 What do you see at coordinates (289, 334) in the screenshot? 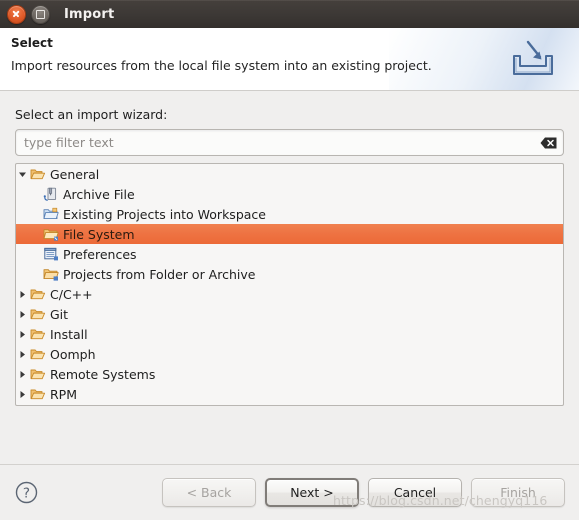
I see `tree-item-install: Install` at bounding box center [289, 334].